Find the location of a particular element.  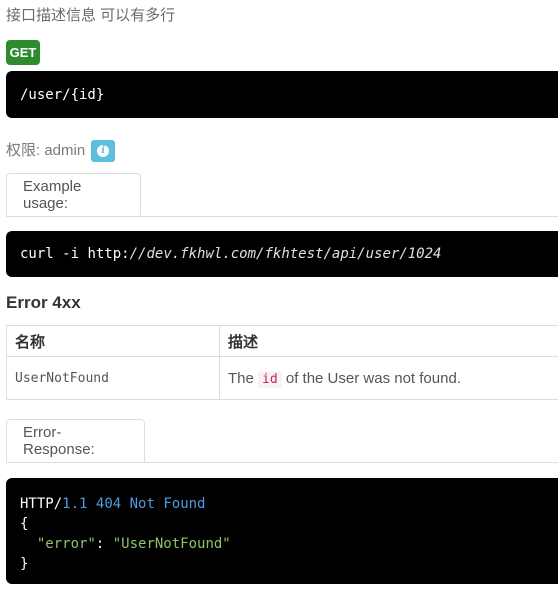

curl-url: //dev.fkhwl.com/fkhtest/api/user/1024 is located at coordinates (285, 254).